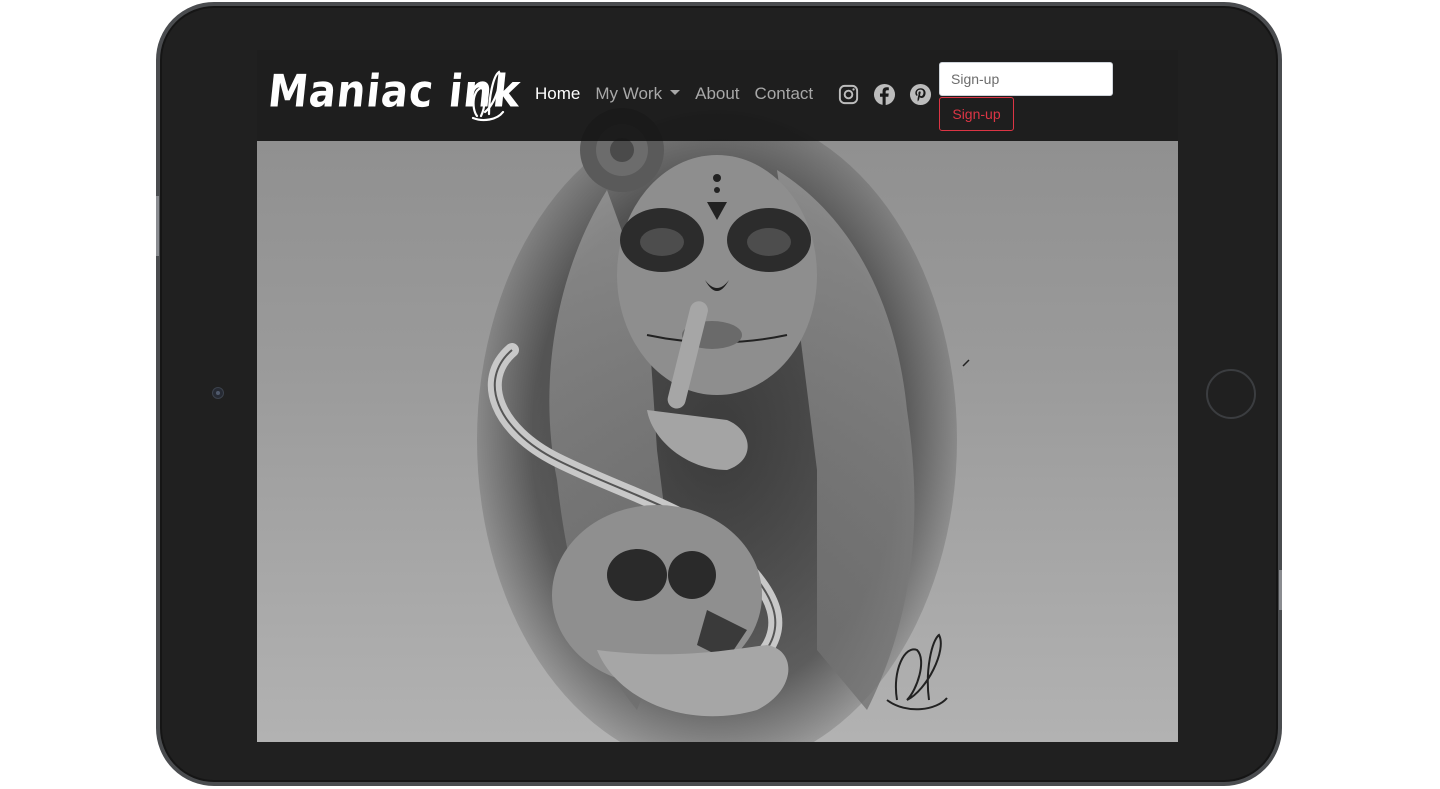 Image resolution: width=1440 pixels, height=789 pixels. What do you see at coordinates (681, 94) in the screenshot?
I see `nav-links: Home My Work About Contact` at bounding box center [681, 94].